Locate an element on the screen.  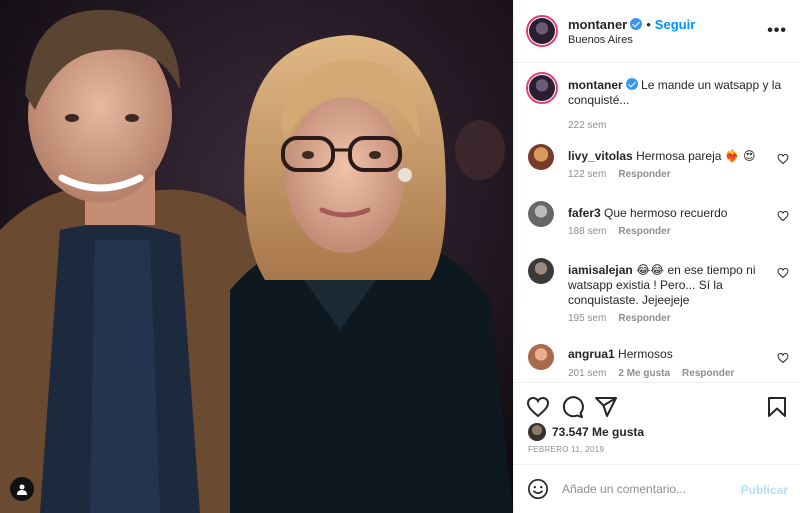
comment-body: Hermosos is located at coordinates (645, 354).